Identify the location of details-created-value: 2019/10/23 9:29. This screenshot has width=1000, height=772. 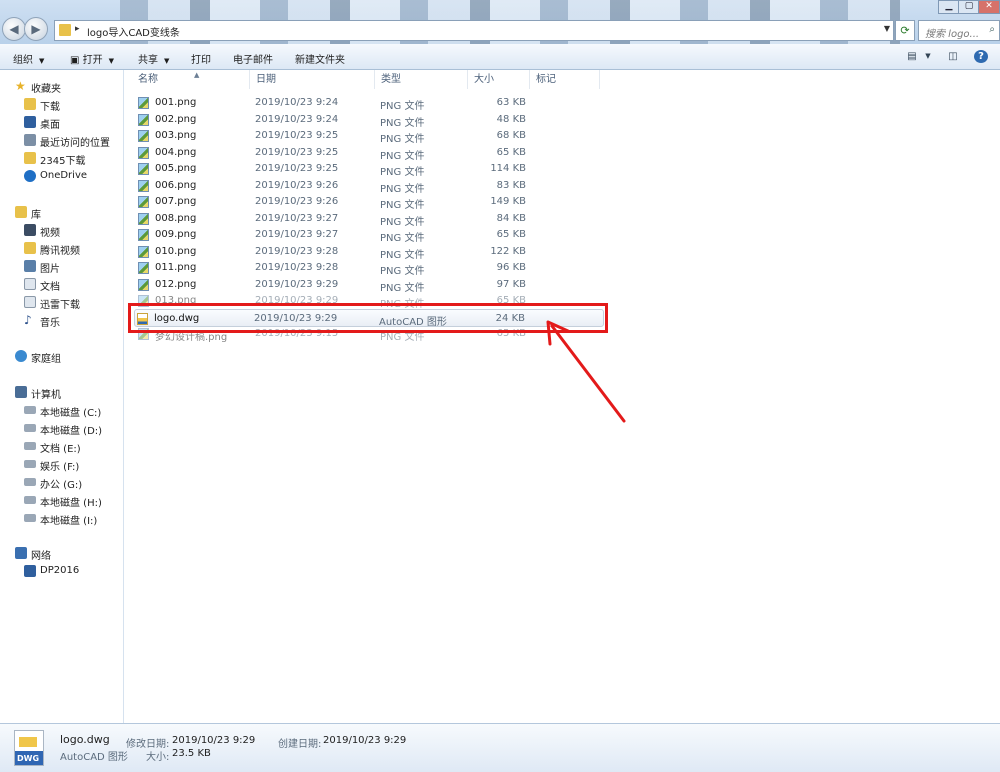
(365, 740).